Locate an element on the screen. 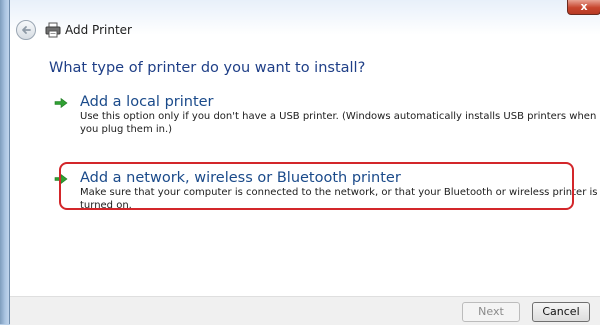 The image size is (600, 325). next-button: Next is located at coordinates (491, 312).